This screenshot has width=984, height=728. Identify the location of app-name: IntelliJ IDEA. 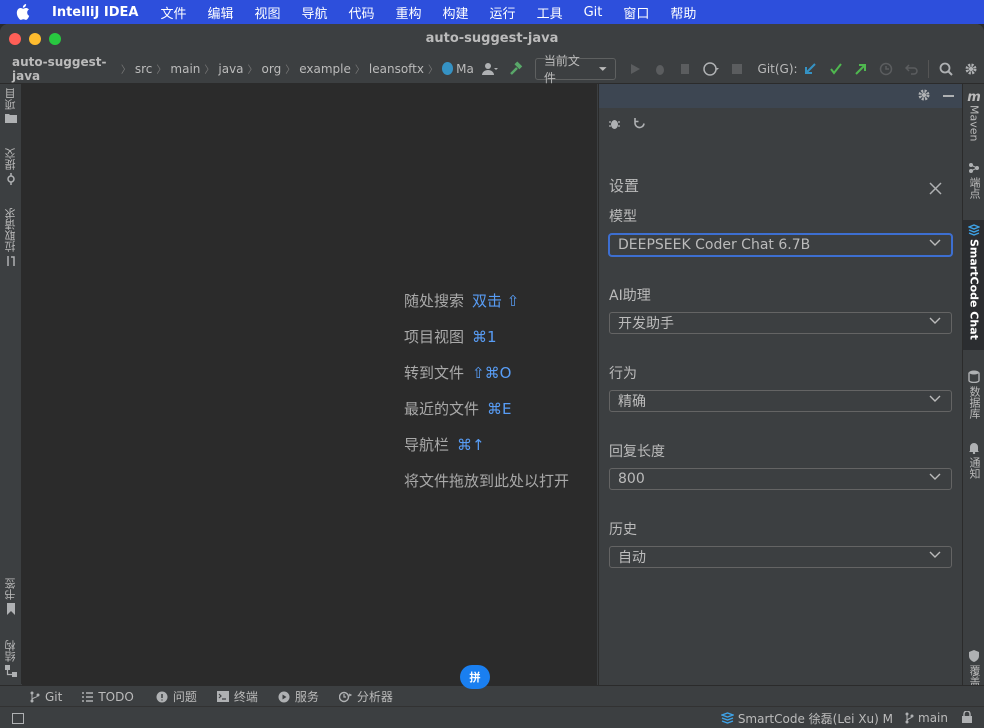
(95, 12).